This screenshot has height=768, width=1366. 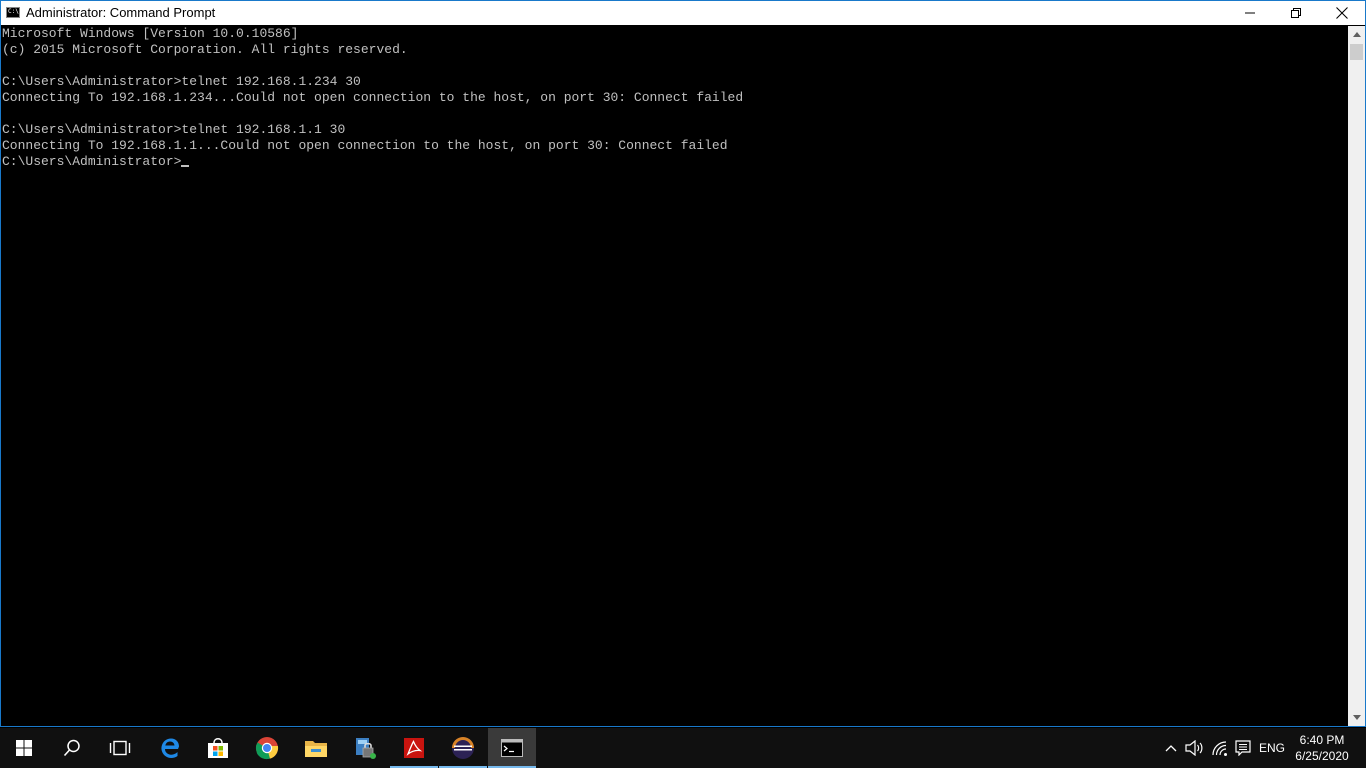 I want to click on volume-button, so click(x=1195, y=748).